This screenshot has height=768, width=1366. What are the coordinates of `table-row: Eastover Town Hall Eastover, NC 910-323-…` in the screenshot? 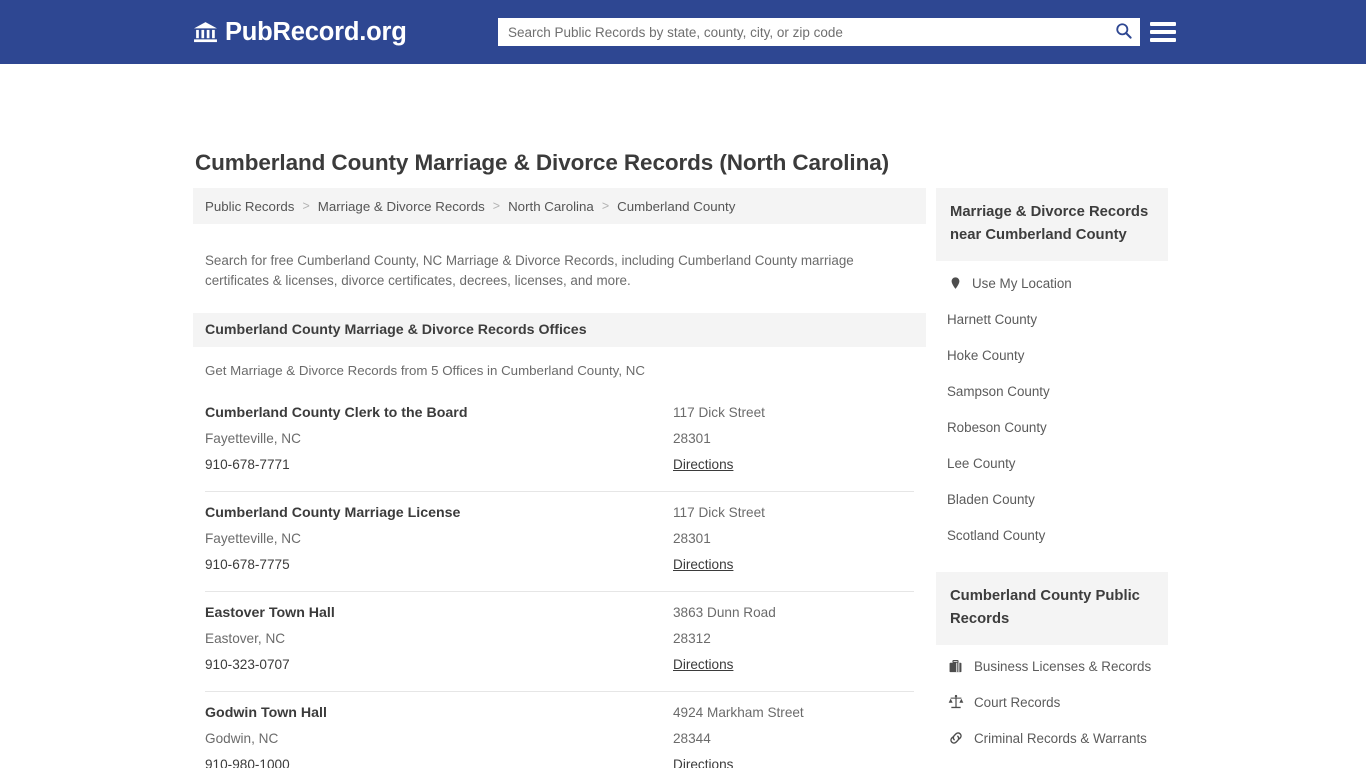 It's located at (559, 642).